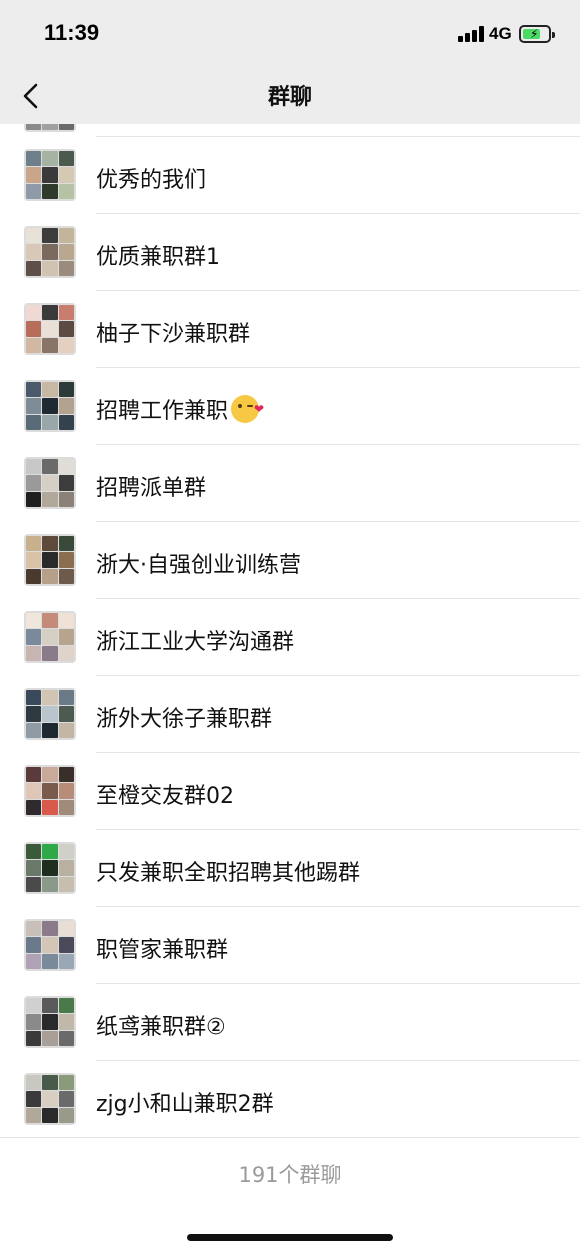  I want to click on group-name: 柚子下沙兼职群, so click(173, 332).